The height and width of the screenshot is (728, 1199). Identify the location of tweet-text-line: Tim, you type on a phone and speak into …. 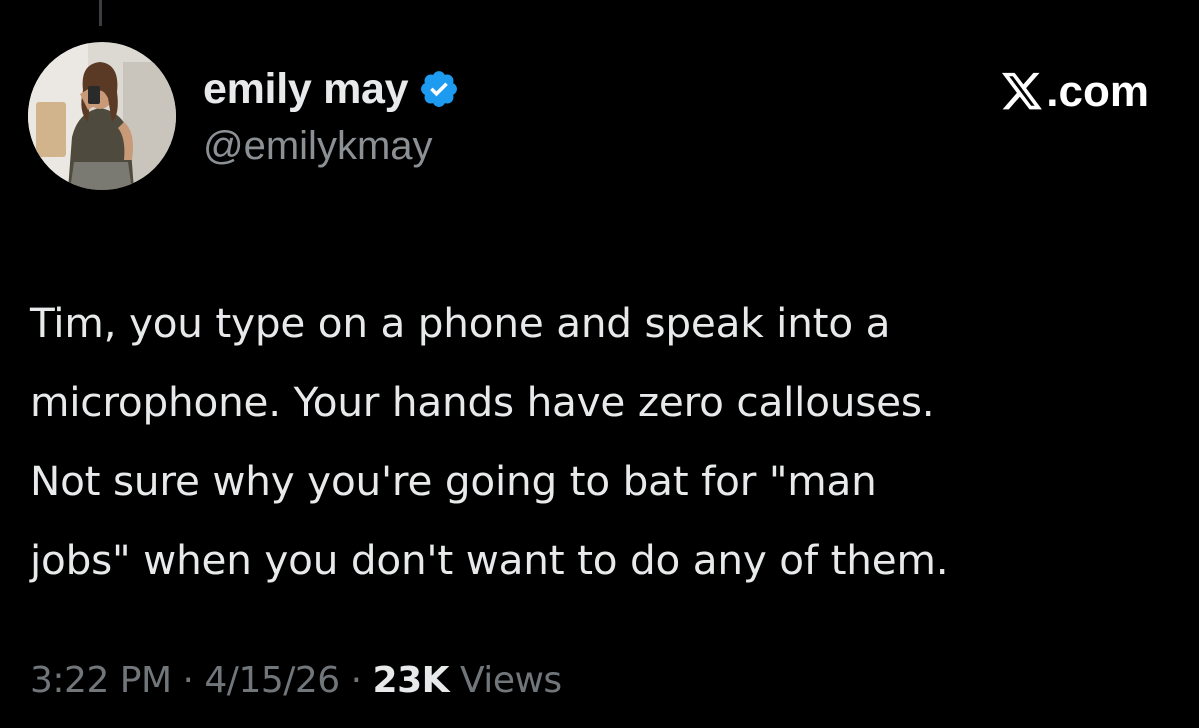
(460, 323).